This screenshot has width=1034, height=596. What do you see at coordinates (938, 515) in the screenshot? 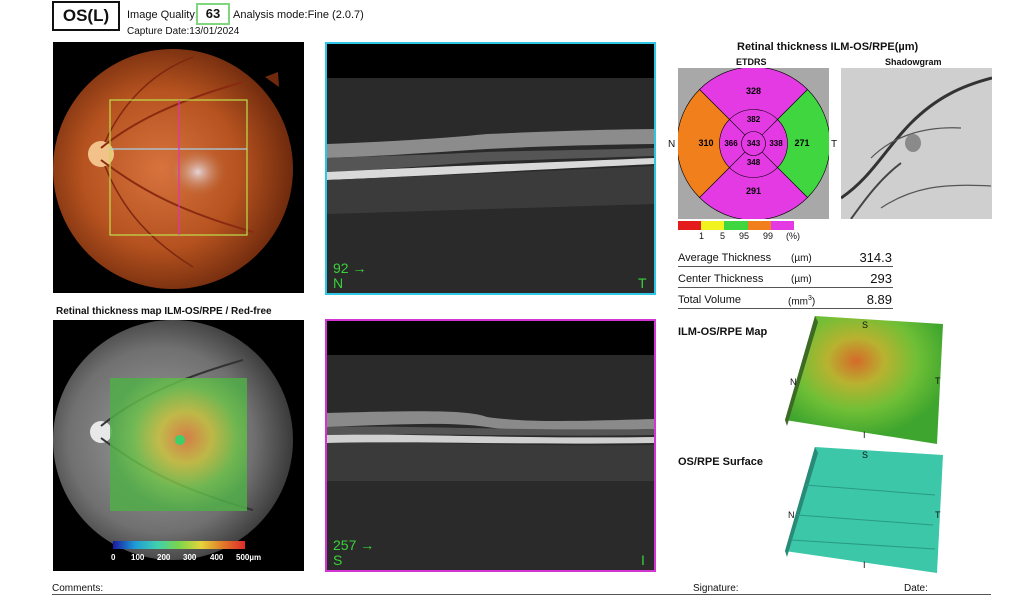
I see `surface-temporal-letter: T` at bounding box center [938, 515].